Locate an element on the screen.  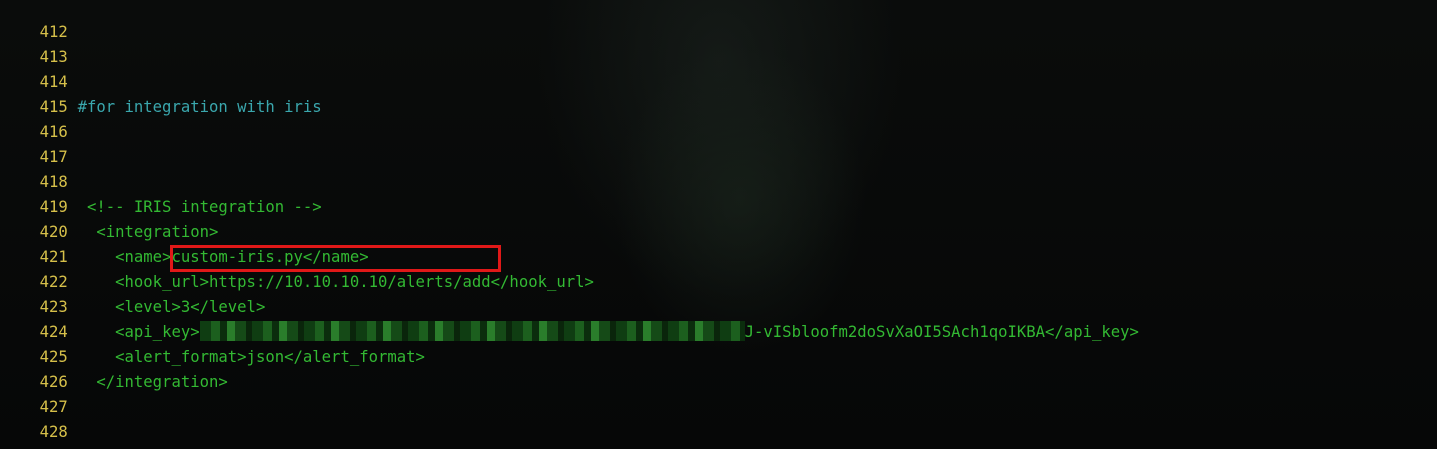
editor-line: 415 #for integration with iris is located at coordinates (161, 93).